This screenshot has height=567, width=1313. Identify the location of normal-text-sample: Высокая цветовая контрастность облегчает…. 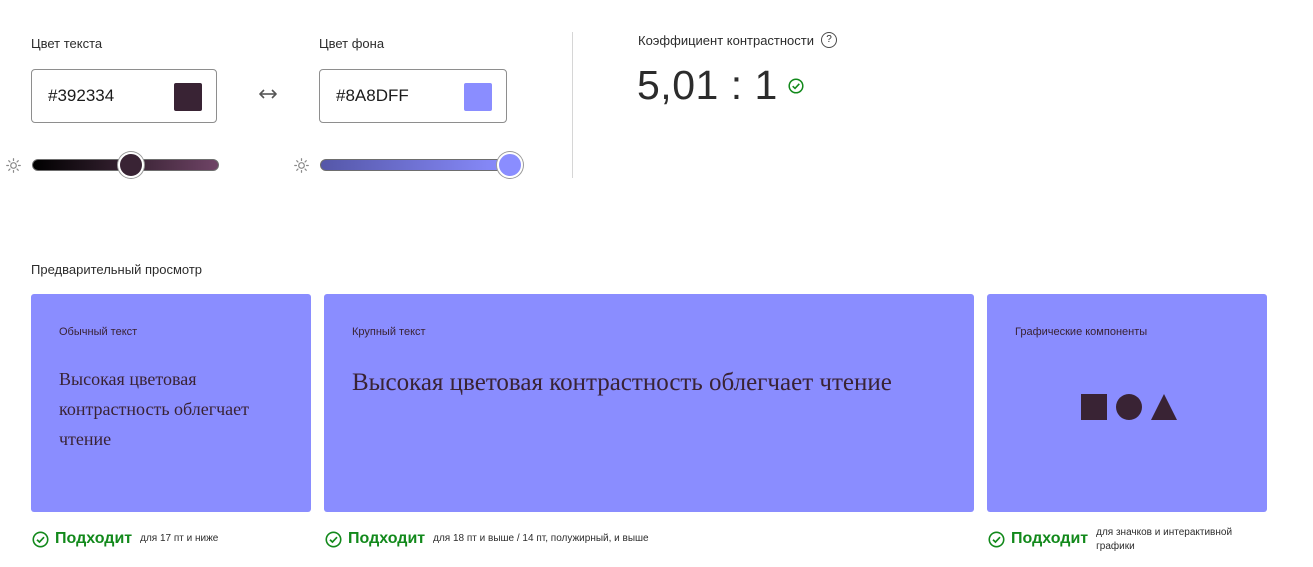
(154, 409).